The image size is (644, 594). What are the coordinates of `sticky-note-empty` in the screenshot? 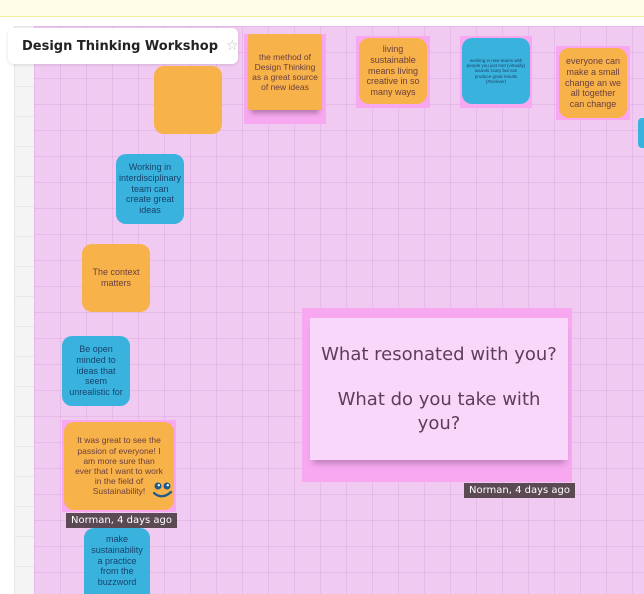 It's located at (188, 100).